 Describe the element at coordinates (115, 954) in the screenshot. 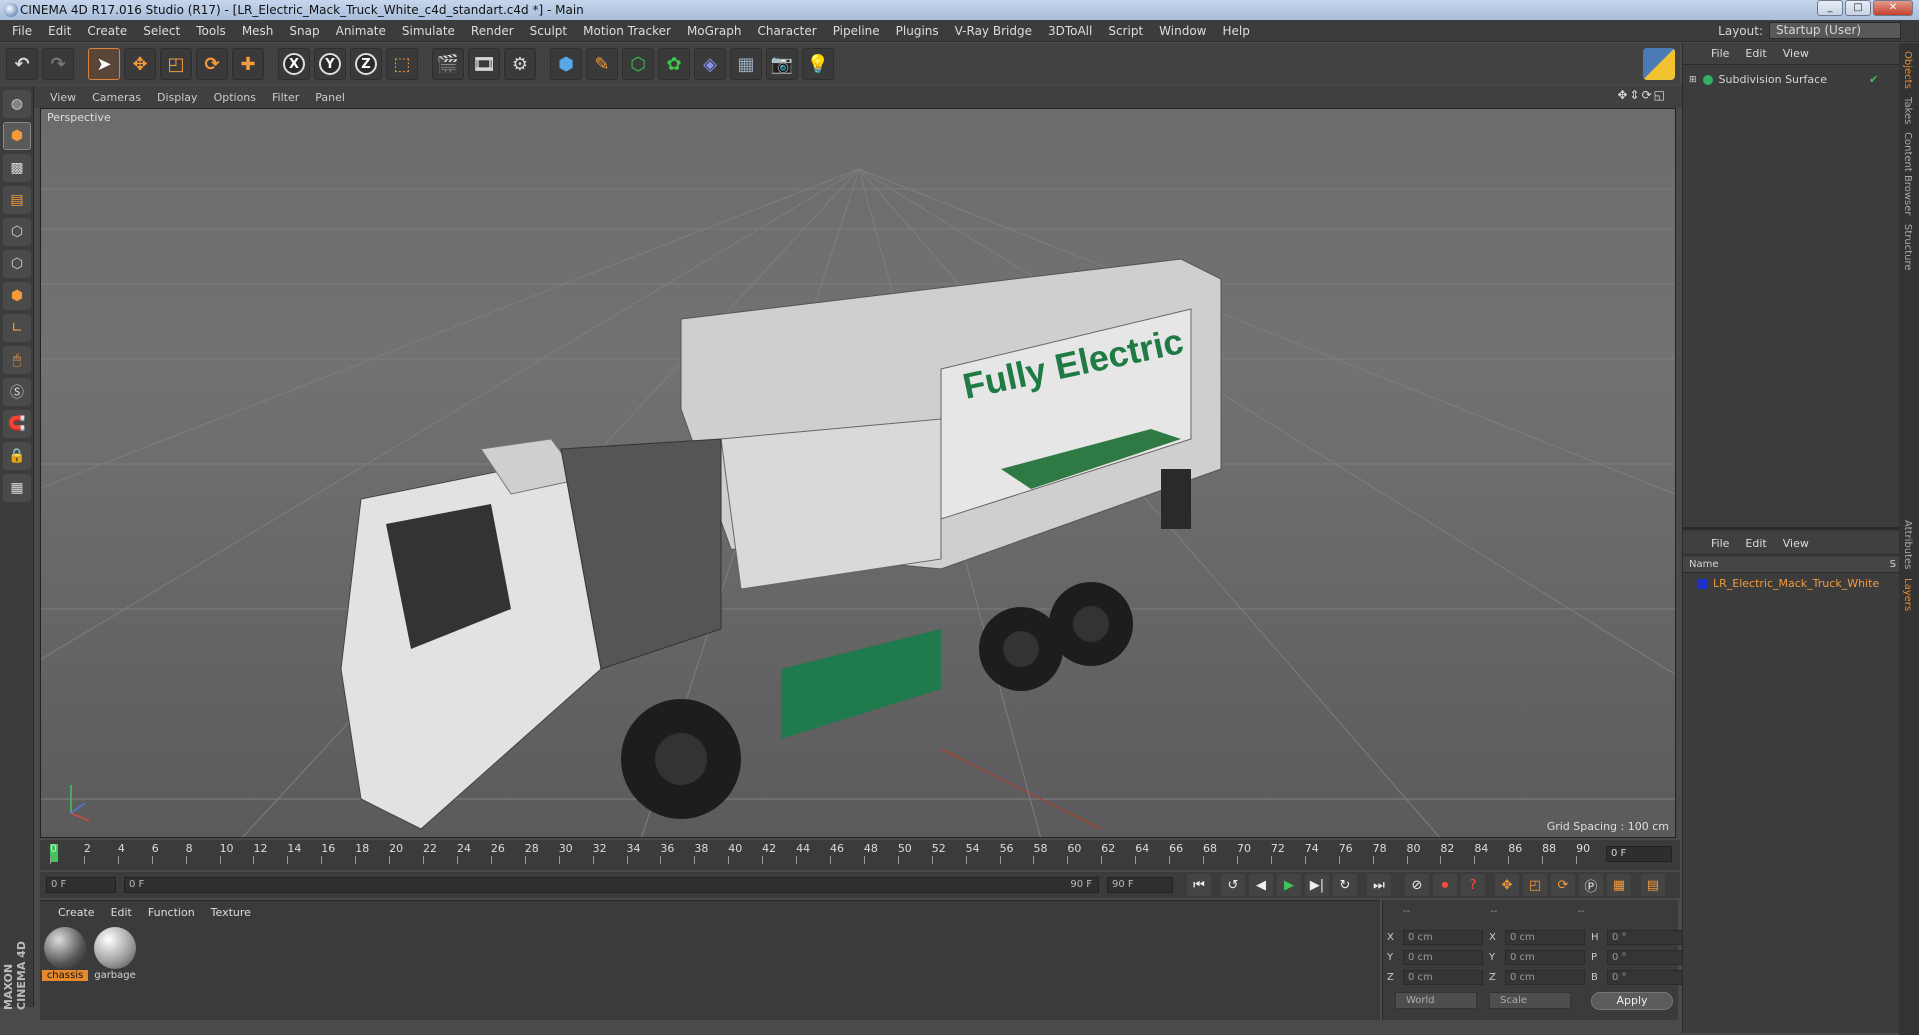

I see `material-garbage: garbage` at that location.